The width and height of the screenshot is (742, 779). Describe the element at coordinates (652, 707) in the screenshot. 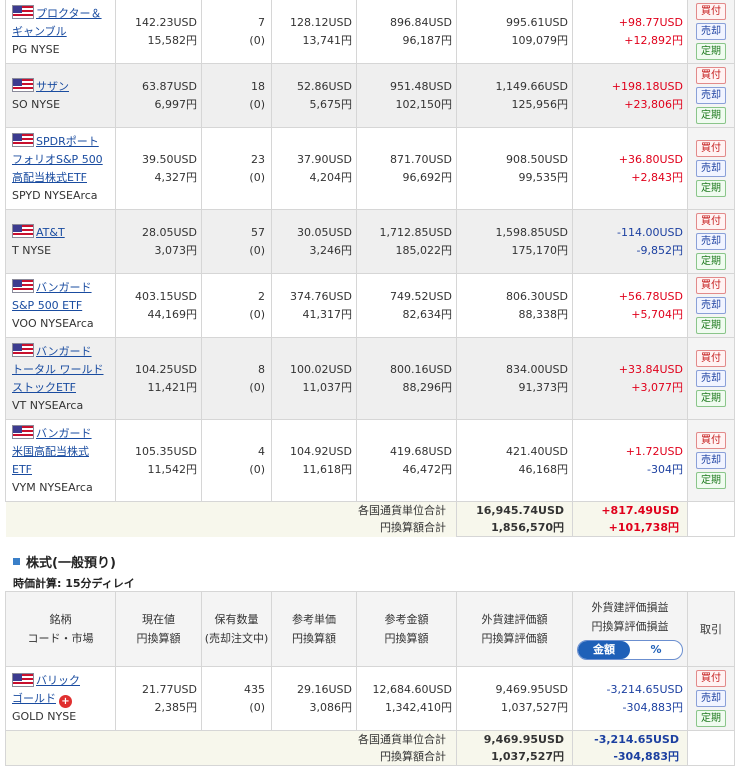

I see `pl-jpy: -304,883円` at that location.